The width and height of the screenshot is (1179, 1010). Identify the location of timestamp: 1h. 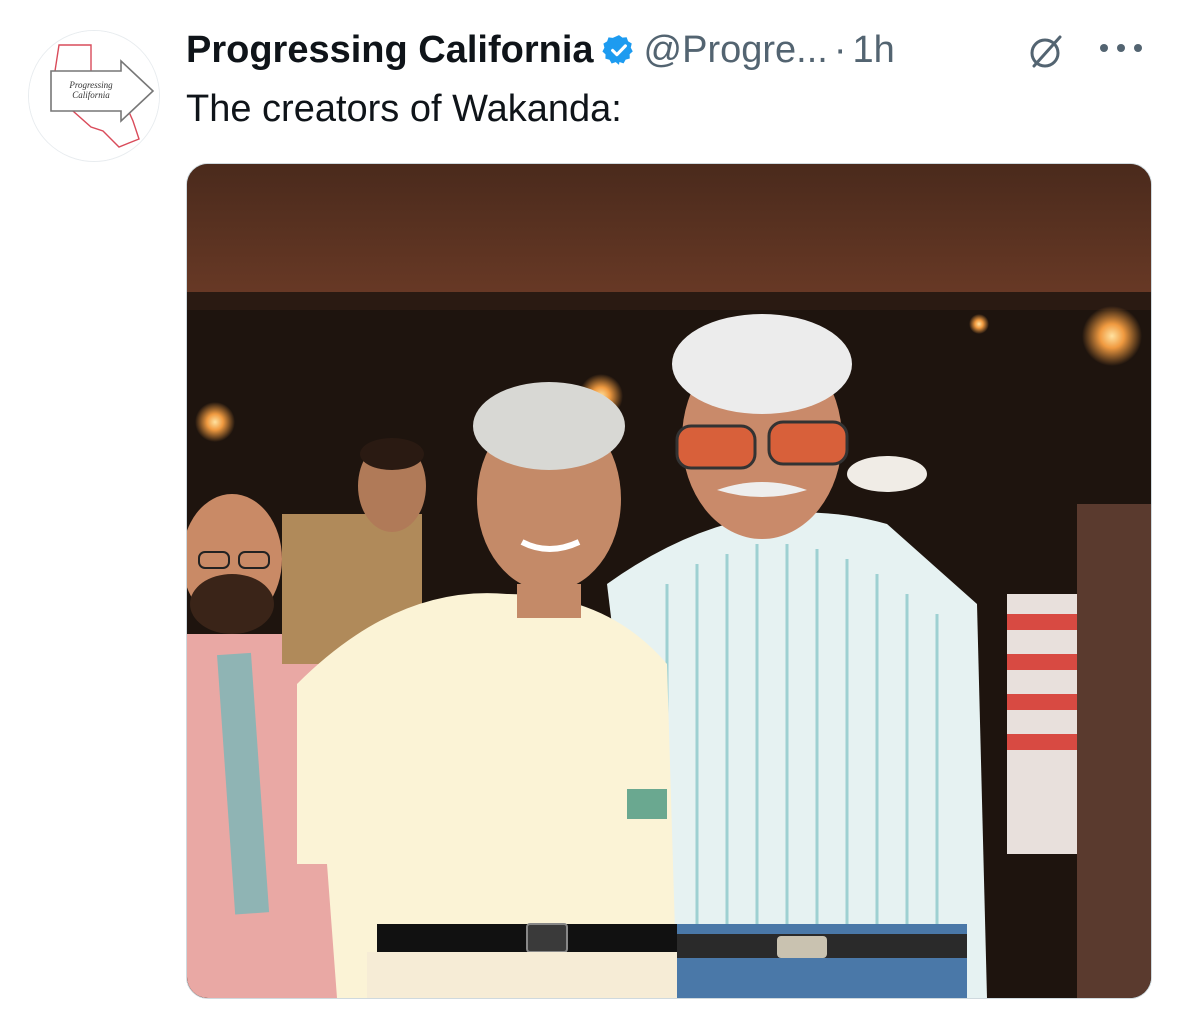
(874, 50).